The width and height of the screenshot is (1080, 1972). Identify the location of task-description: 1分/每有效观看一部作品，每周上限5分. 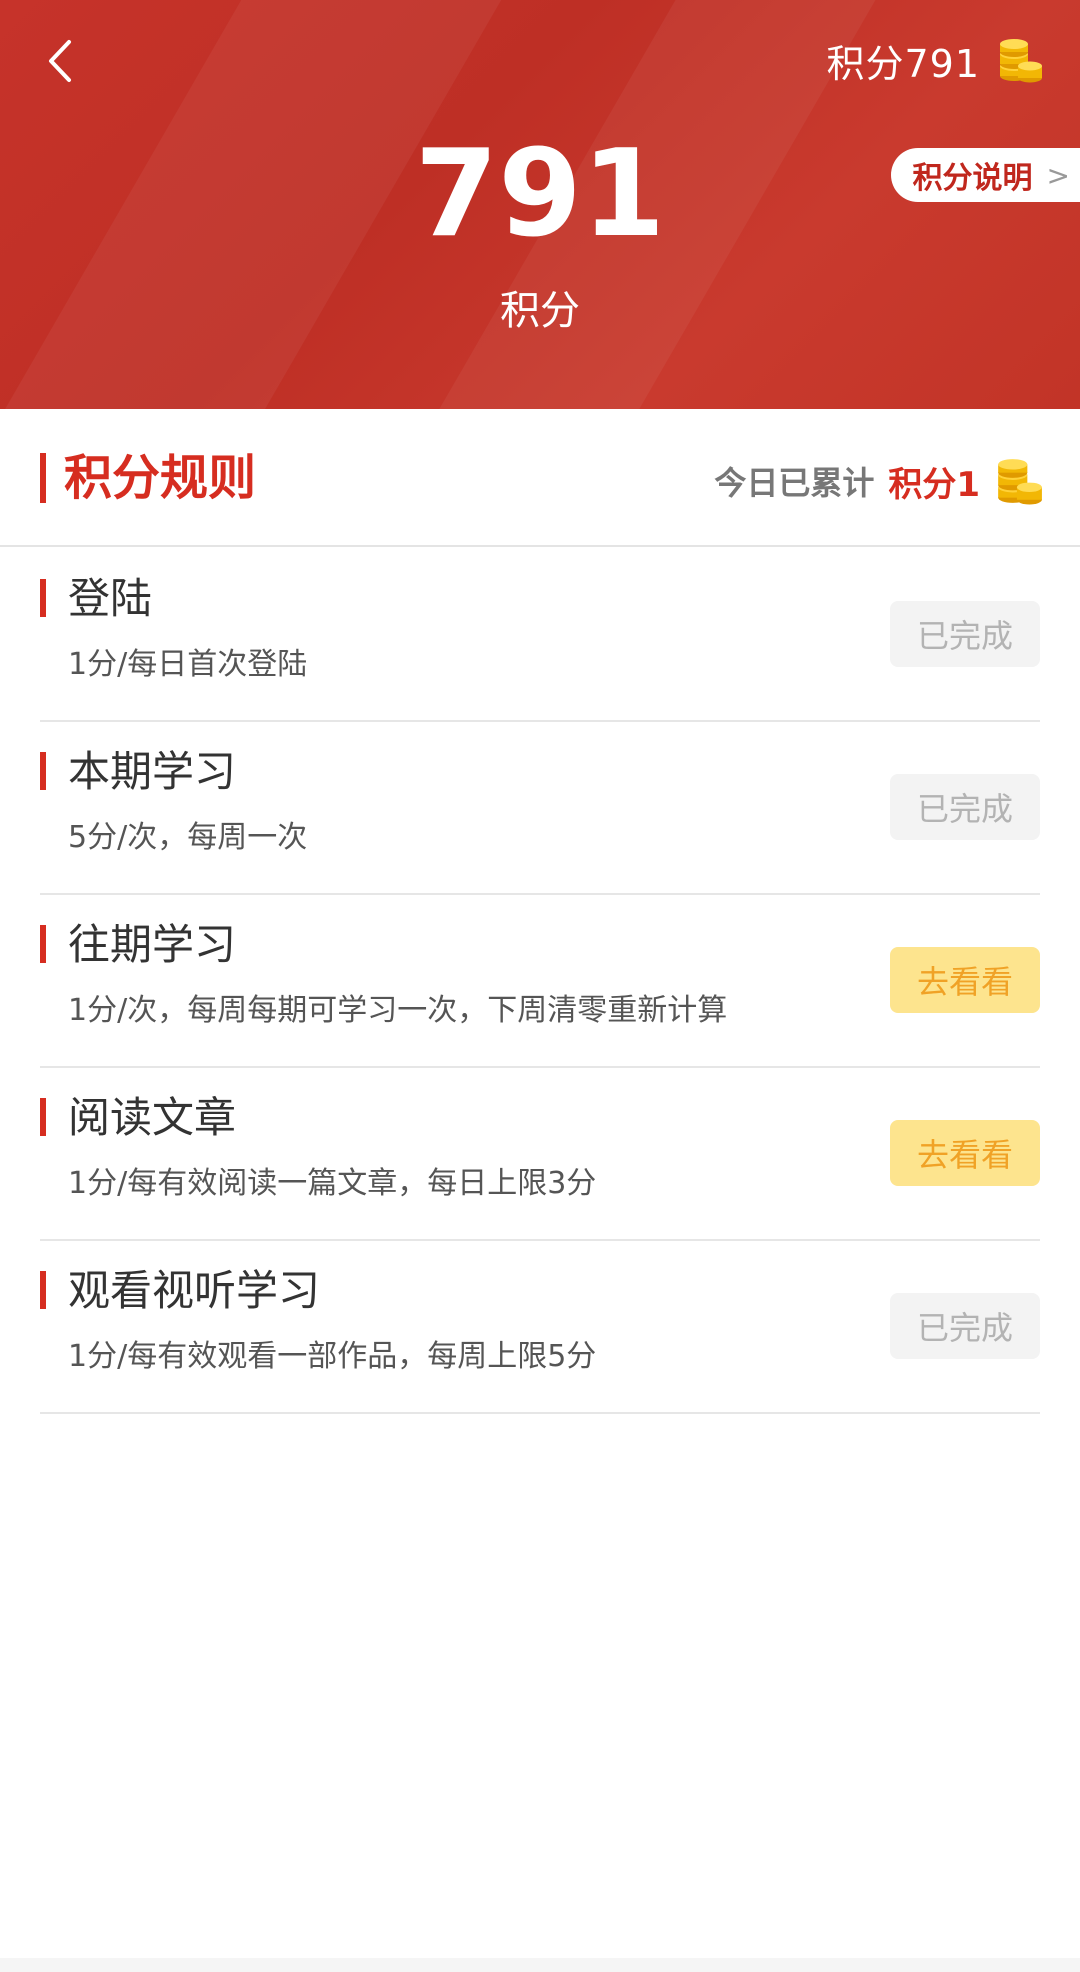
(332, 1356).